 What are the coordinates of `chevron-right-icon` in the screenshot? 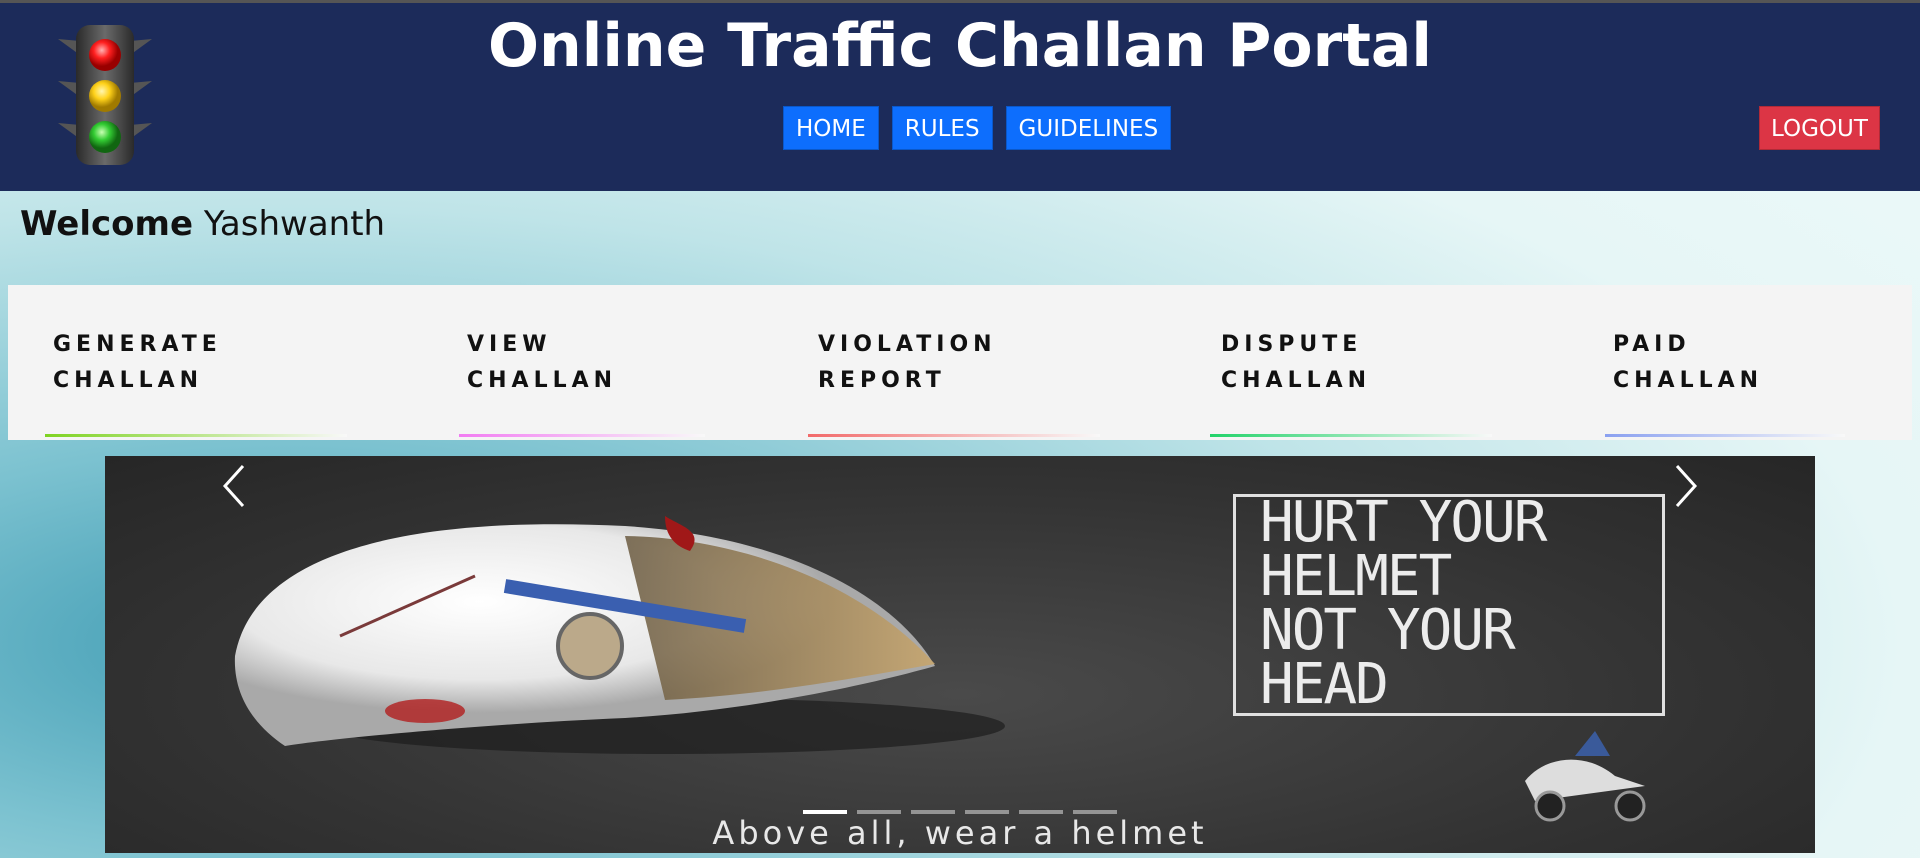 It's located at (1685, 486).